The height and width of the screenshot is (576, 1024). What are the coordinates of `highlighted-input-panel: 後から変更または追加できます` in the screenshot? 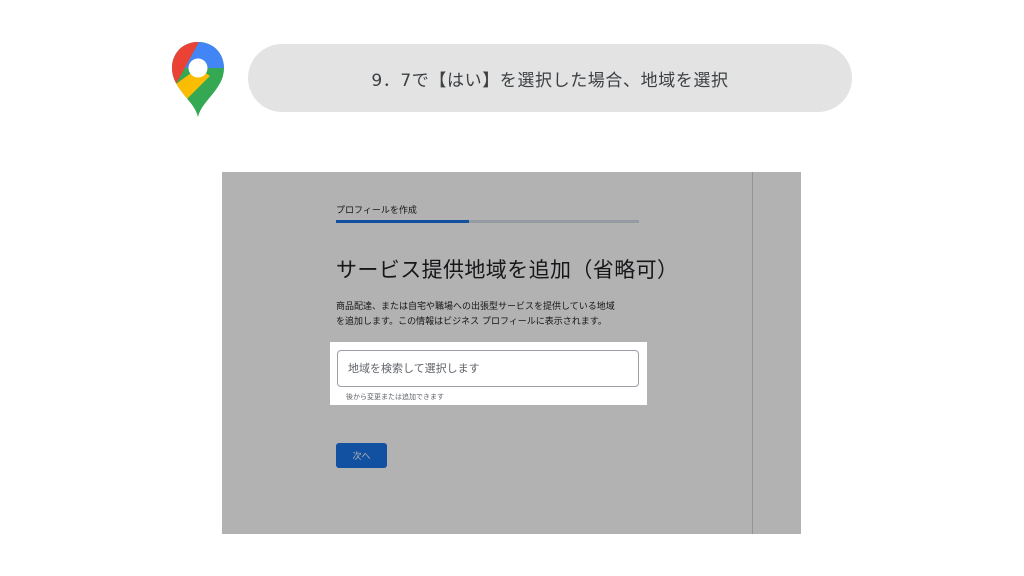 It's located at (488, 373).